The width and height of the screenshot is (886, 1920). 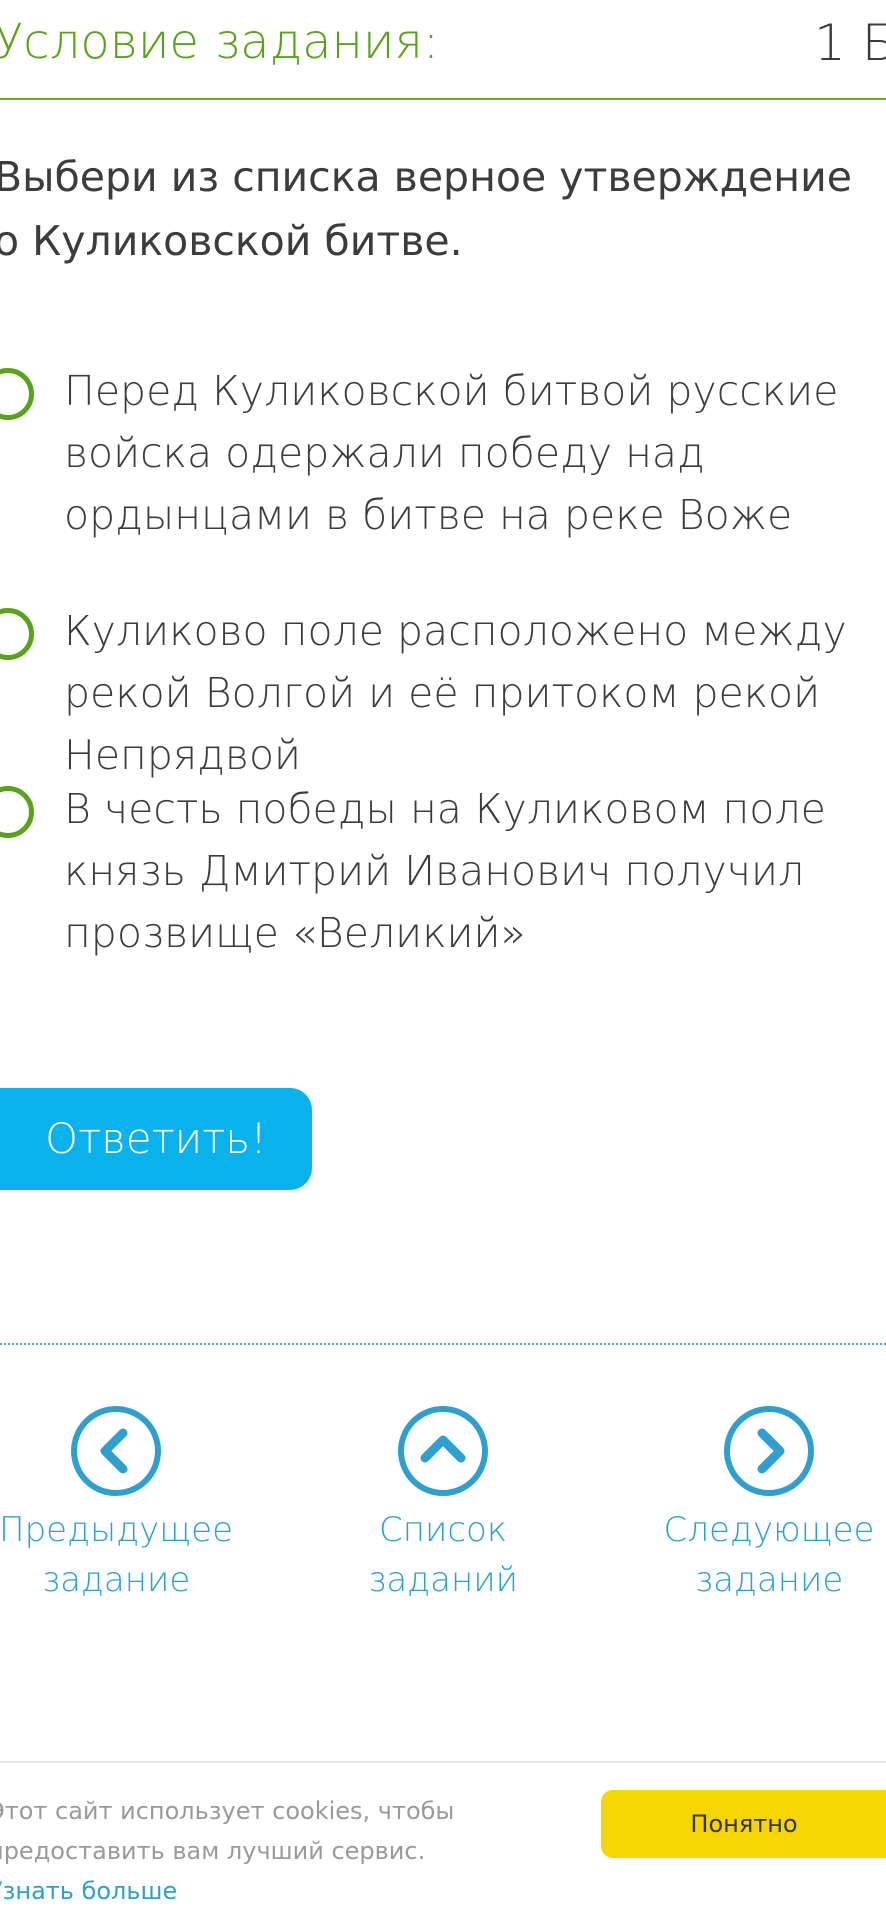 I want to click on chevron-left-icon, so click(x=116, y=1451).